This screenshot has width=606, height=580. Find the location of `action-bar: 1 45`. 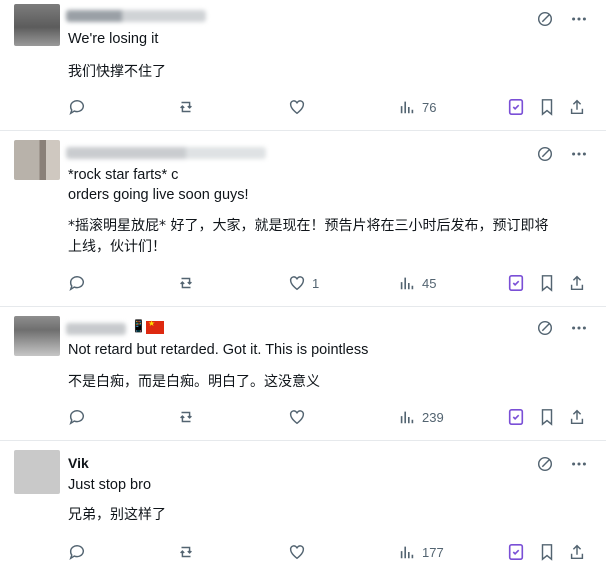

action-bar: 1 45 is located at coordinates (303, 284).